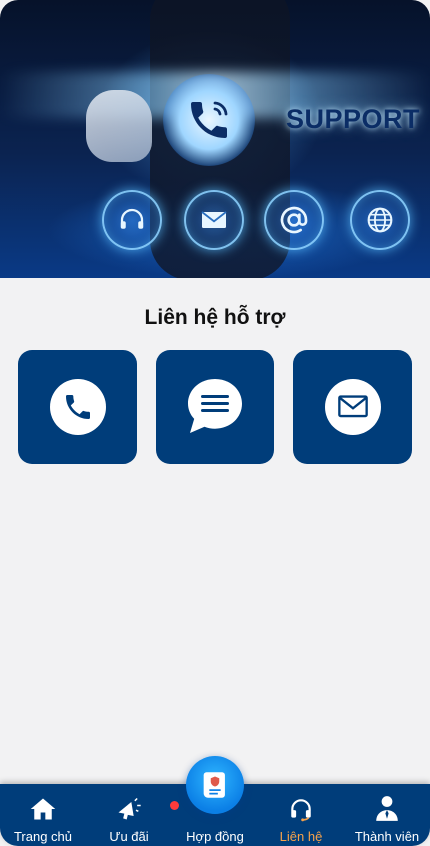  Describe the element at coordinates (215, 836) in the screenshot. I see `tab-contracts-label: Hợp đồng` at that location.